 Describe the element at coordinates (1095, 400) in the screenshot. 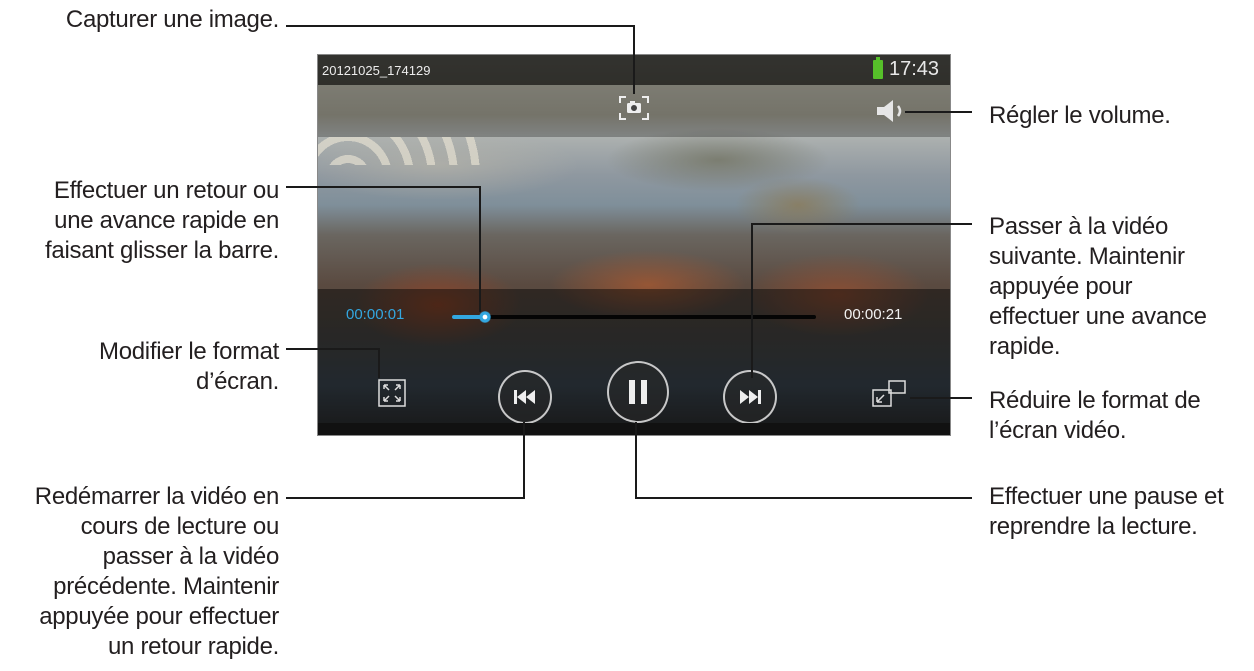

I see `annotation-popup-line: Réduire le format de` at that location.